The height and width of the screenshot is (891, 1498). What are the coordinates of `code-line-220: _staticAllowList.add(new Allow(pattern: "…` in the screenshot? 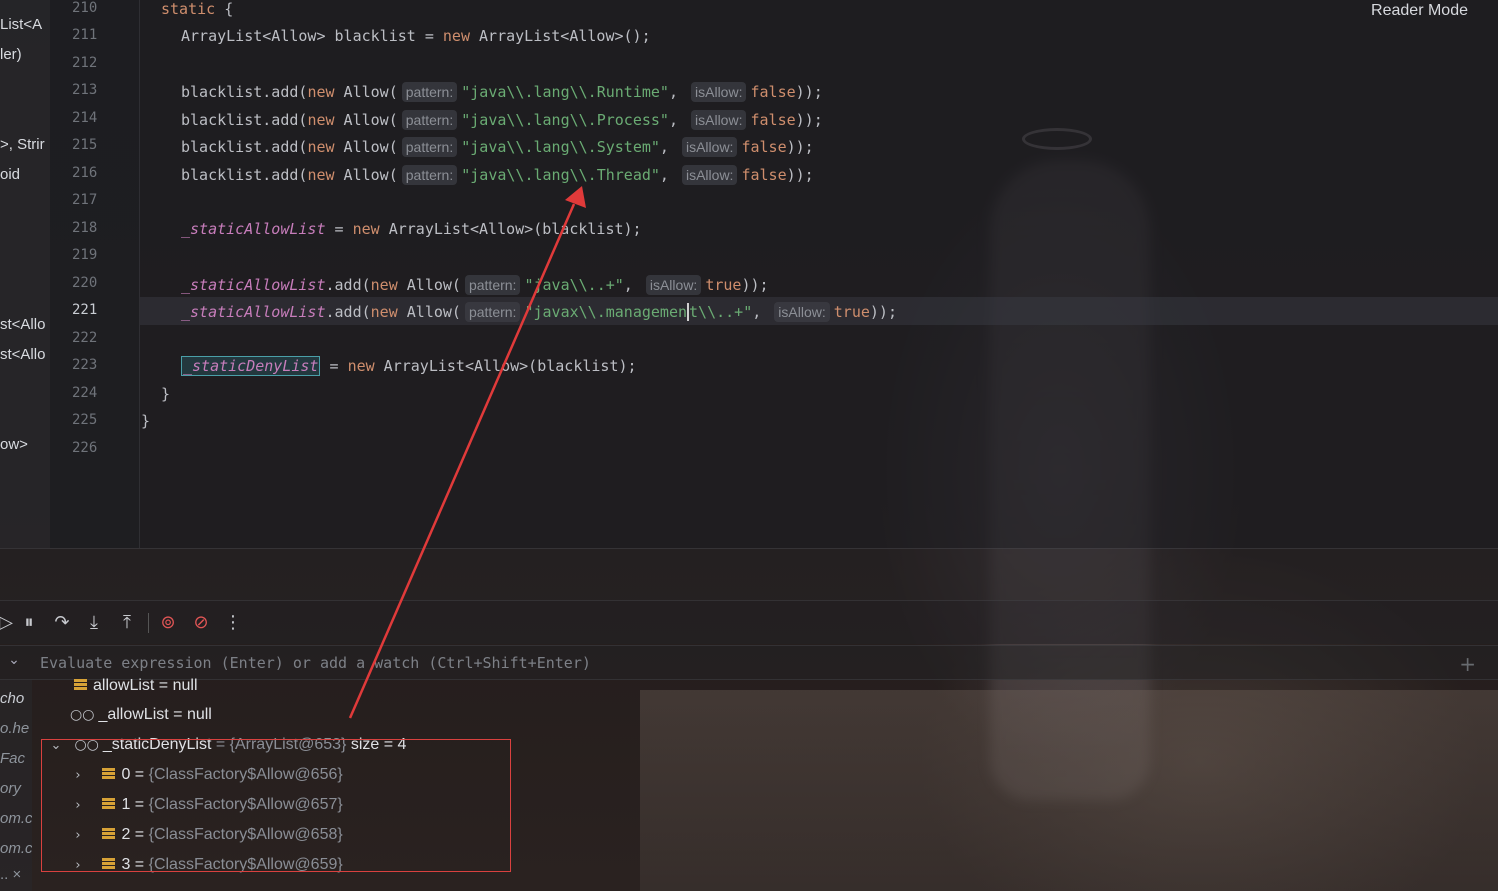 It's located at (475, 285).